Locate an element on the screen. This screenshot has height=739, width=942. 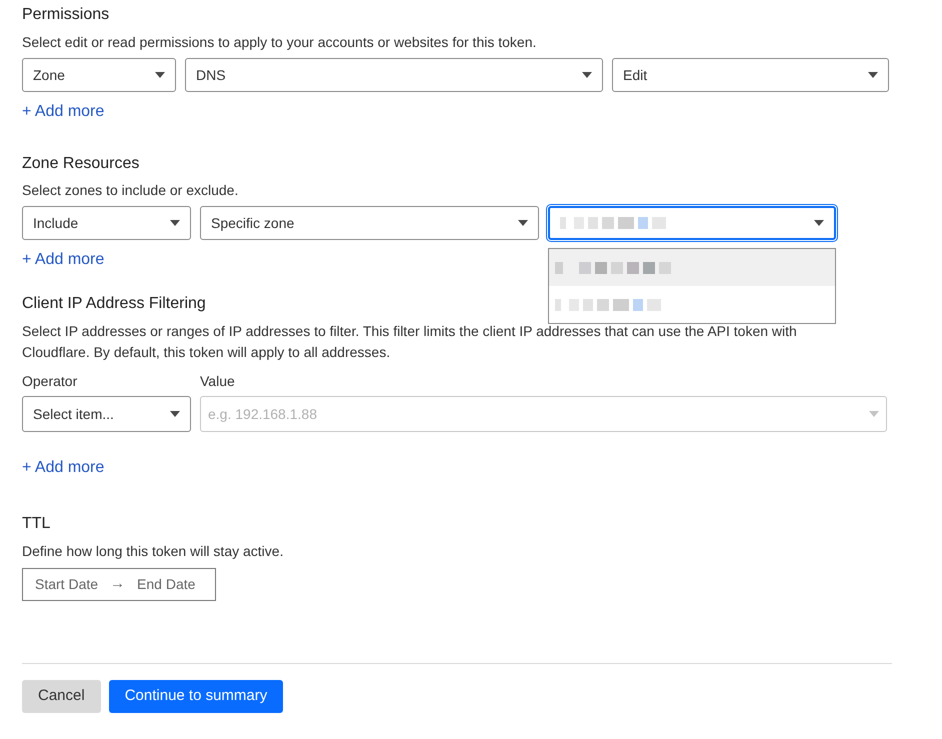
section-title: Permissions is located at coordinates (66, 15).